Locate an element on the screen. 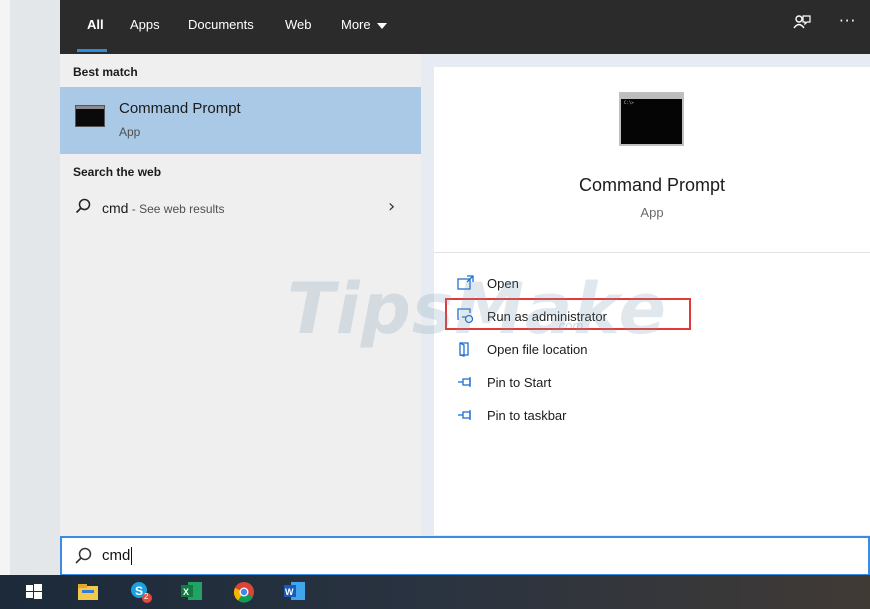  preview-divider is located at coordinates (652, 252).